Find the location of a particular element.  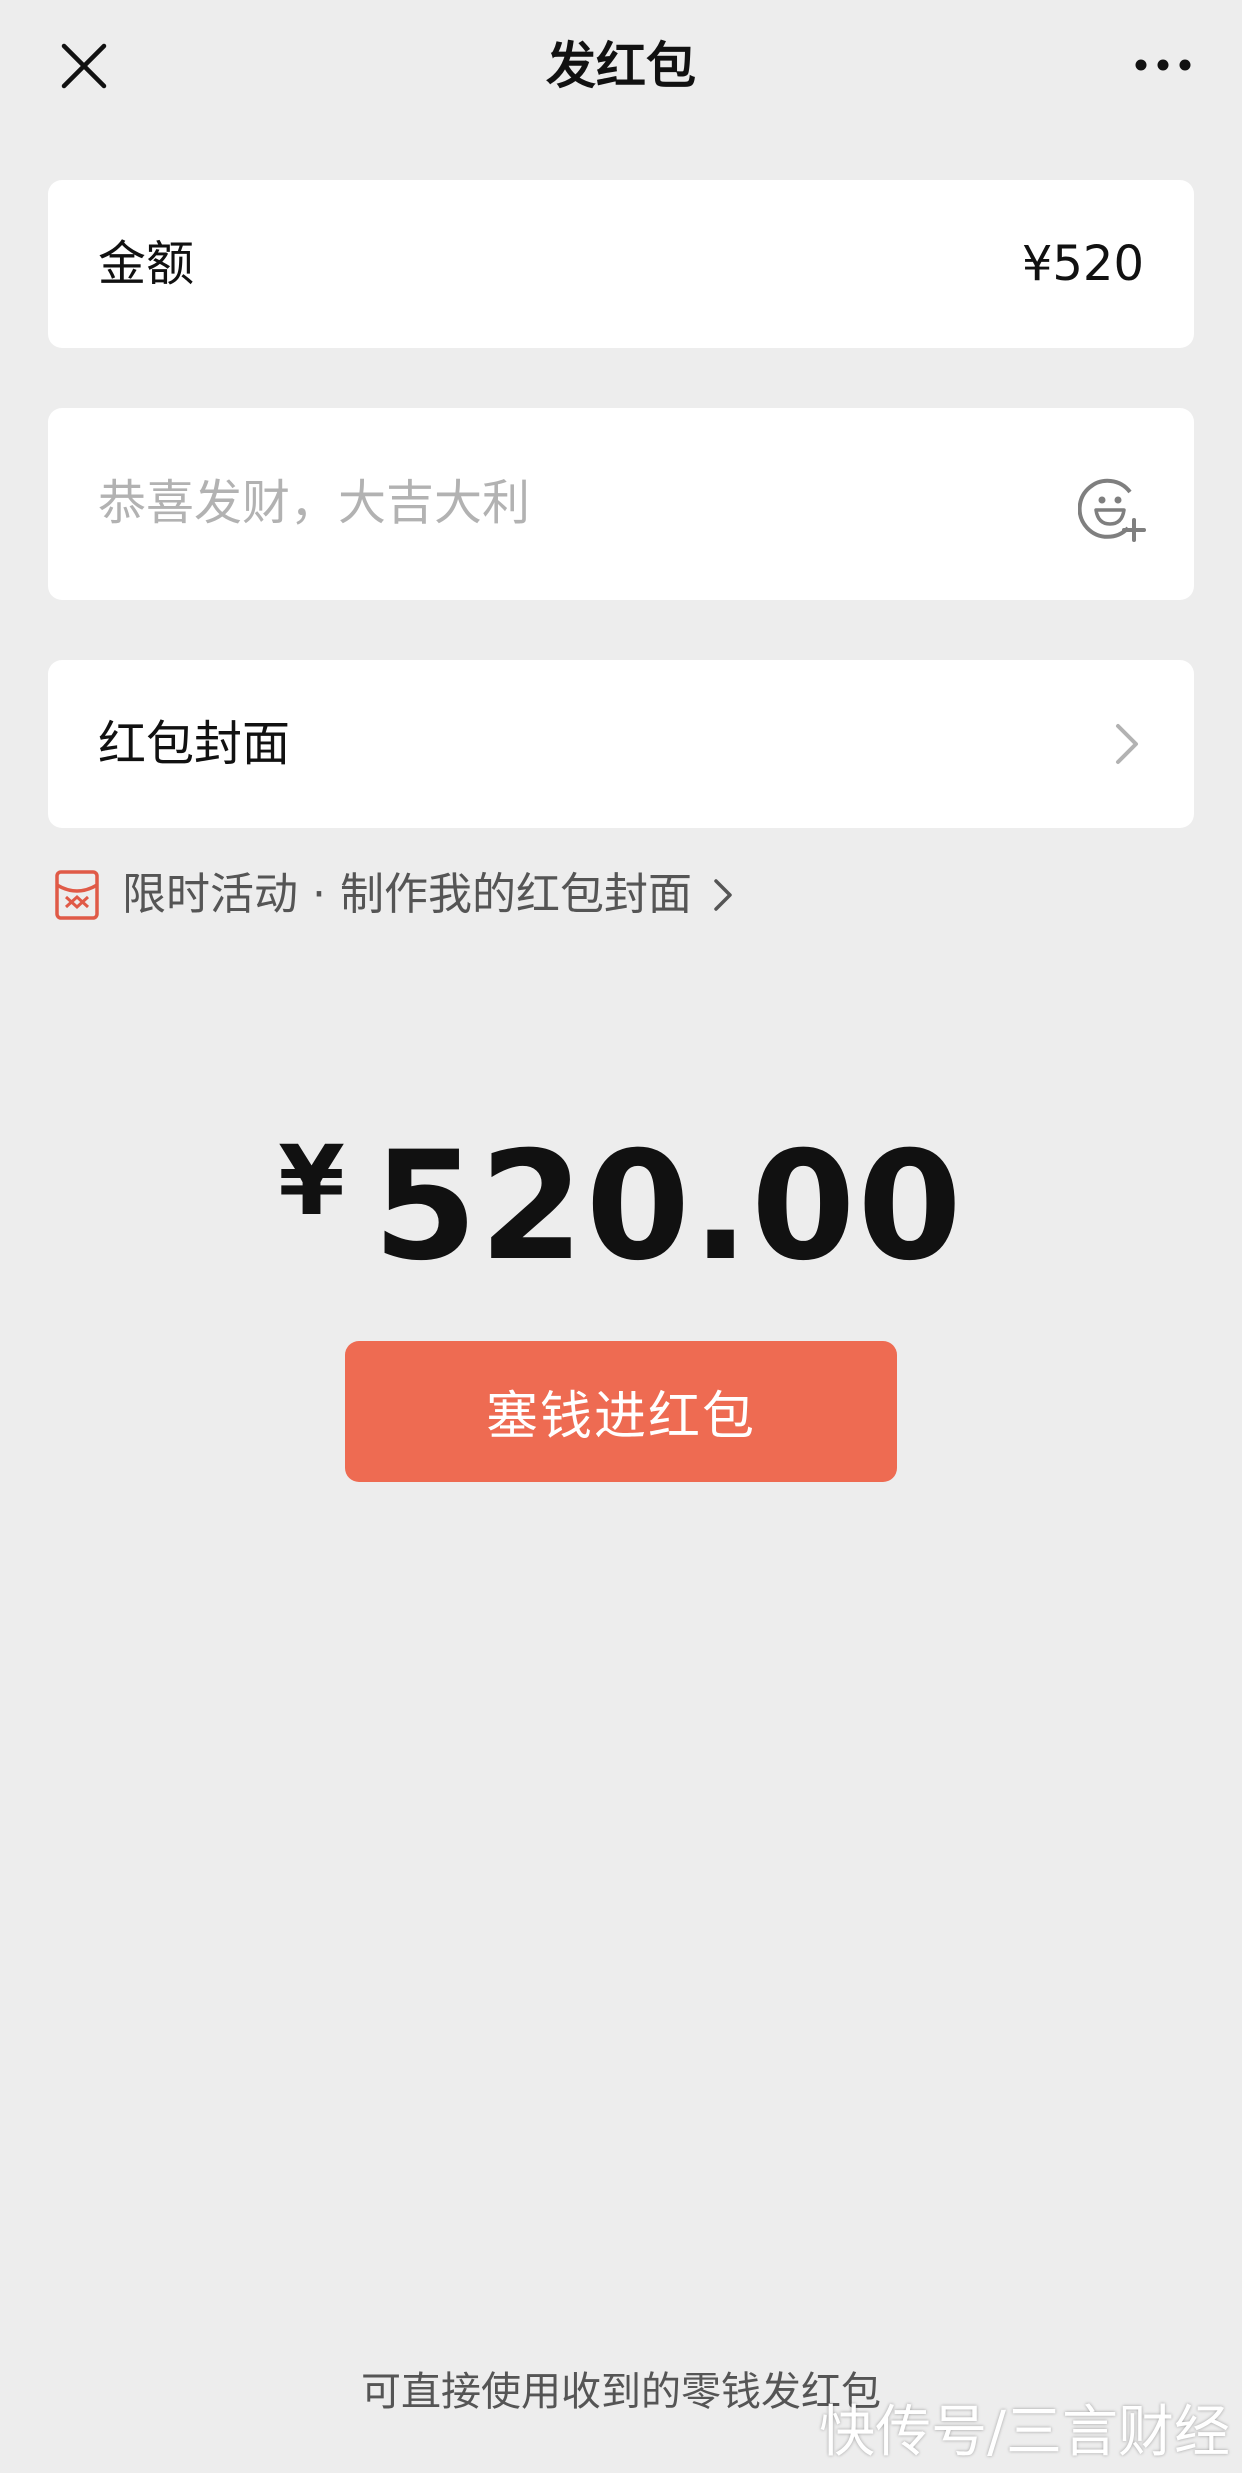

promo-link: 限时活动 · 制作我的红包封面 is located at coordinates (394, 895).